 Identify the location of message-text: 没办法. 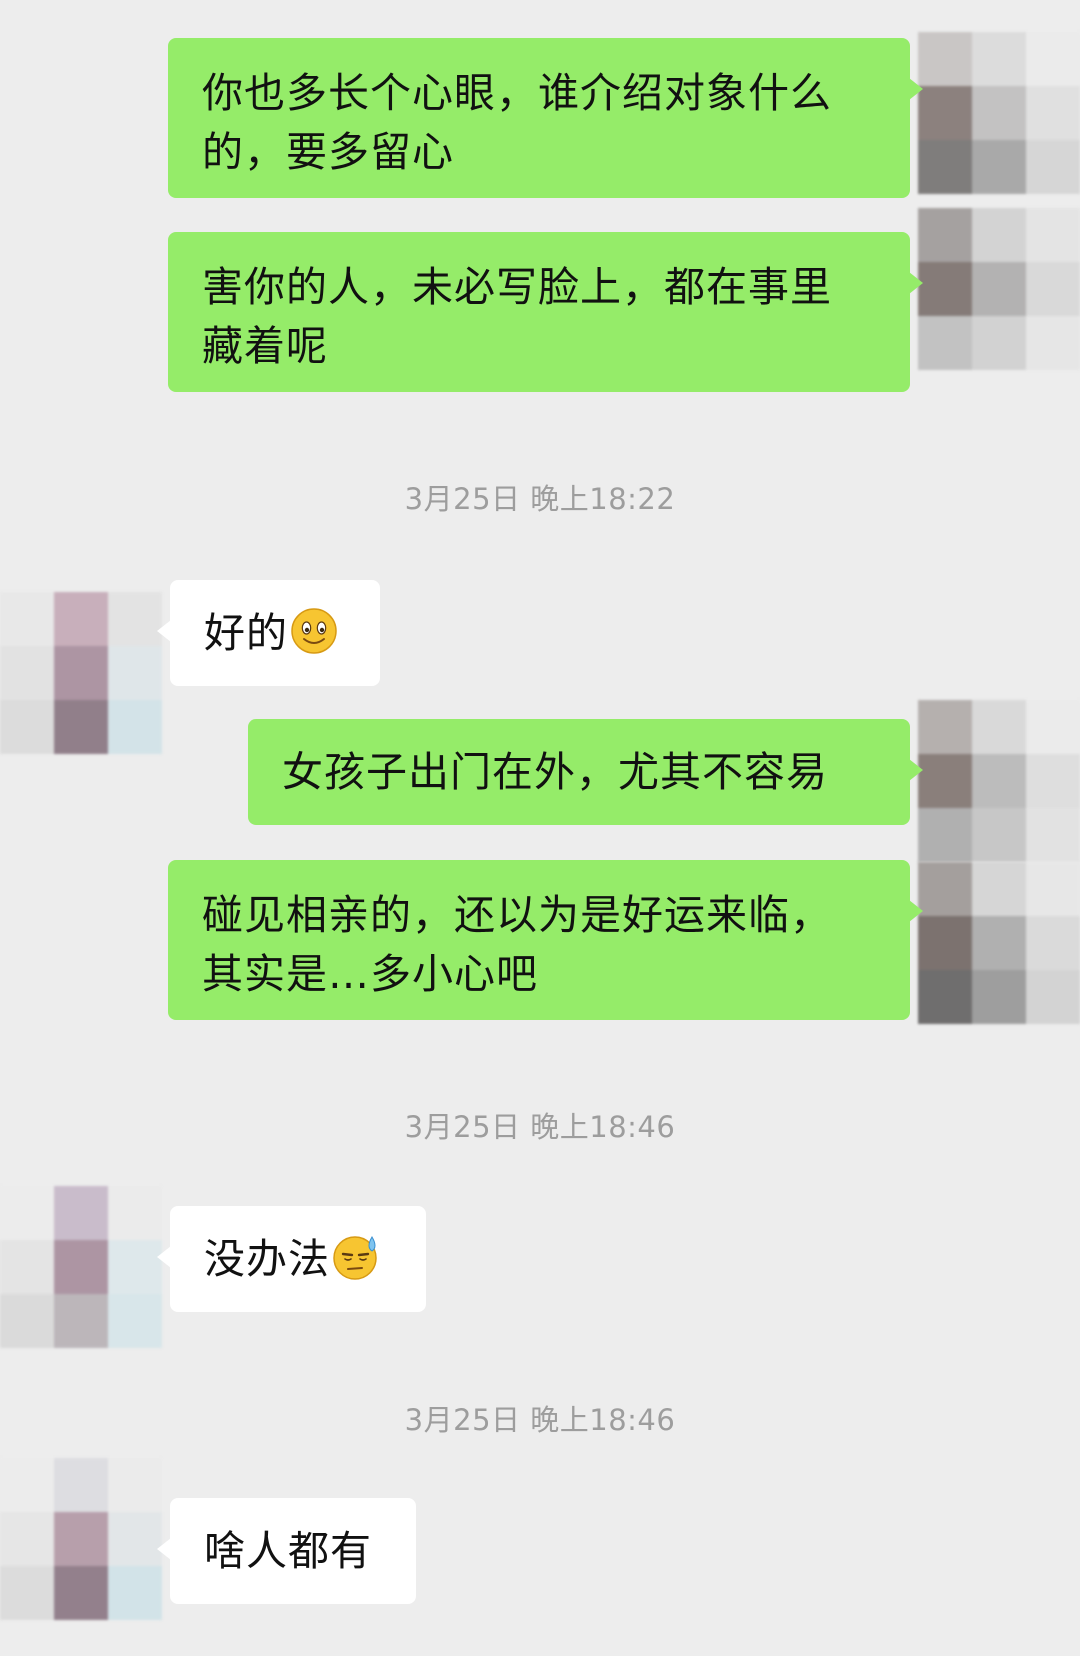
(315, 1259).